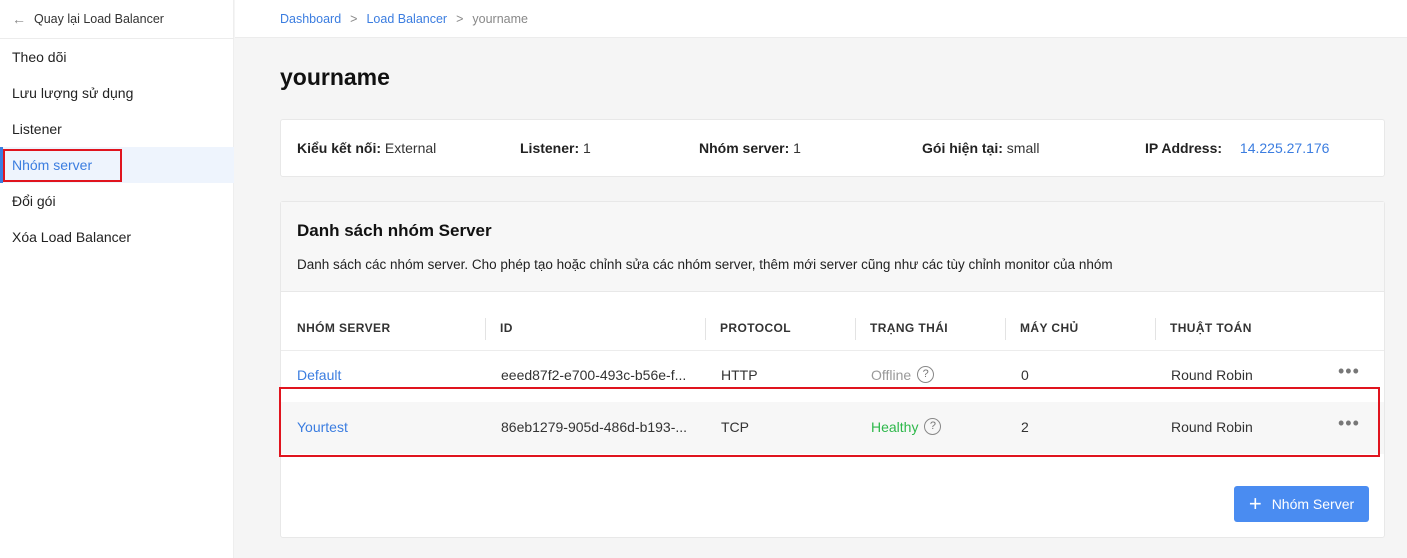  Describe the element at coordinates (744, 148) in the screenshot. I see `info-label: Nhóm server:` at that location.